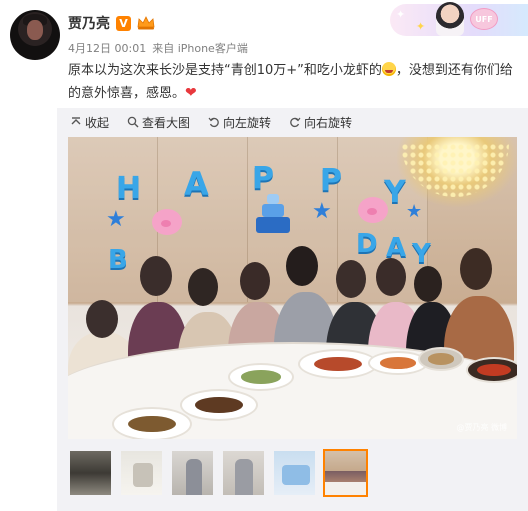 This screenshot has height=511, width=528. Describe the element at coordinates (200, 48) in the screenshot. I see `post-source: 来自 iPhone客户端` at that location.